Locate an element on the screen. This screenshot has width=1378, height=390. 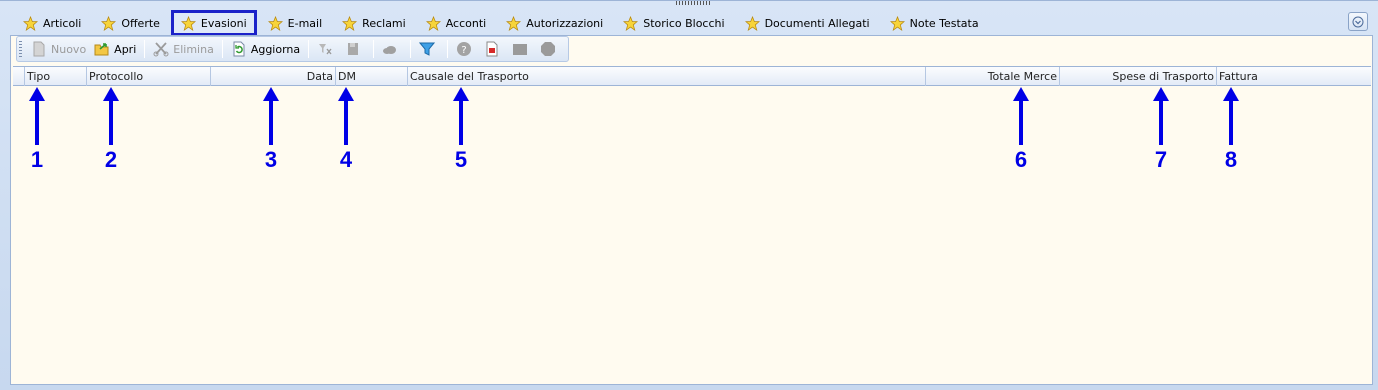
collapse-button is located at coordinates (1358, 21).